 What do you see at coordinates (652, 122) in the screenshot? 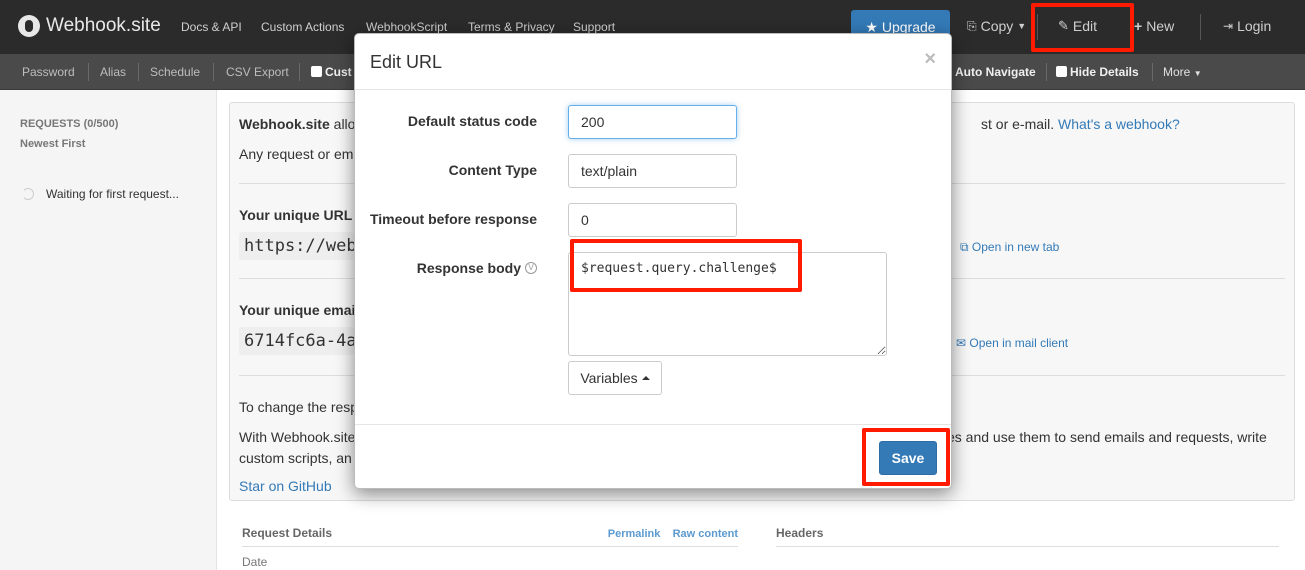
I see `status-code-input` at bounding box center [652, 122].